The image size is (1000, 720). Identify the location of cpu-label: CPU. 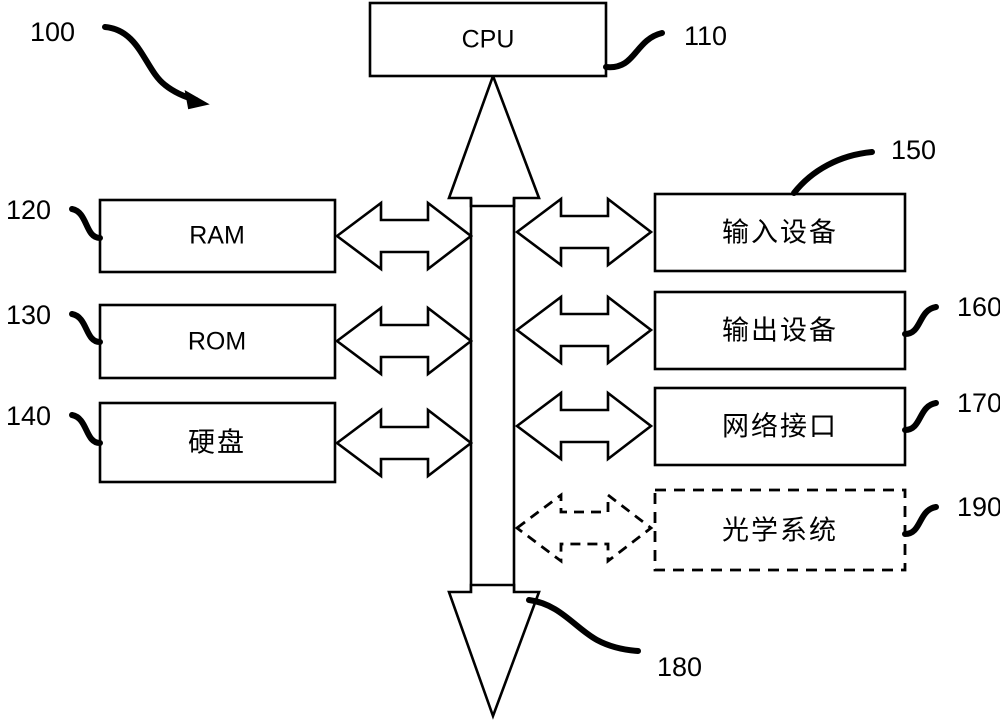
(488, 40).